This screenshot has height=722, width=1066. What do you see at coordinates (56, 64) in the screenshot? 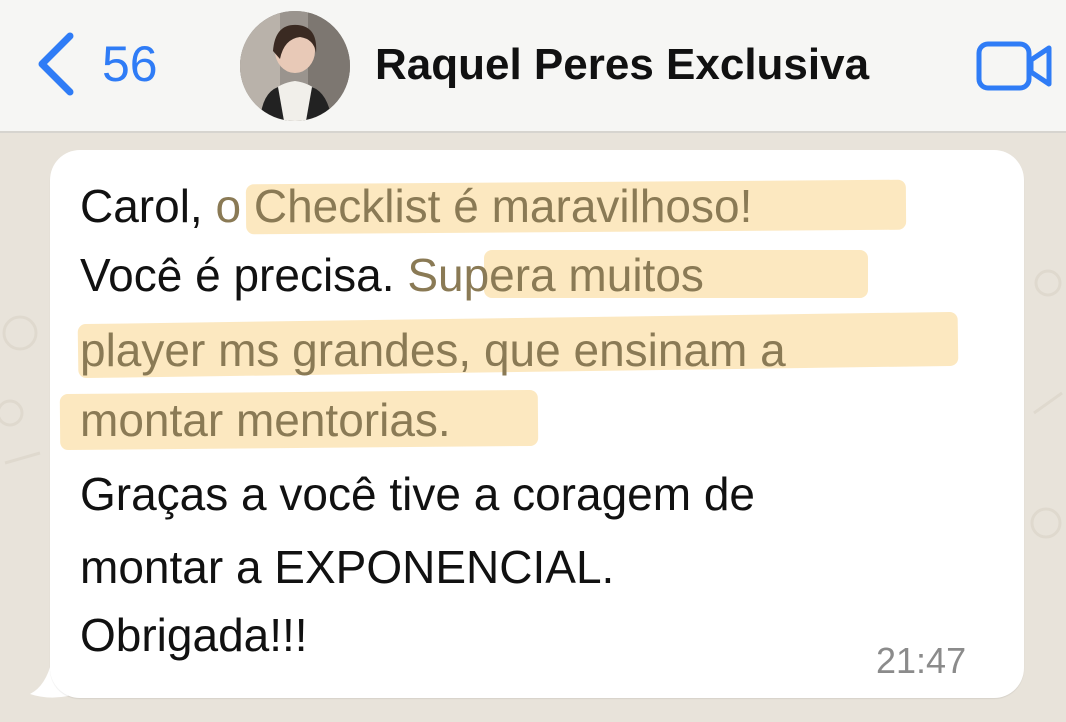
I see `chevron-left-icon` at bounding box center [56, 64].